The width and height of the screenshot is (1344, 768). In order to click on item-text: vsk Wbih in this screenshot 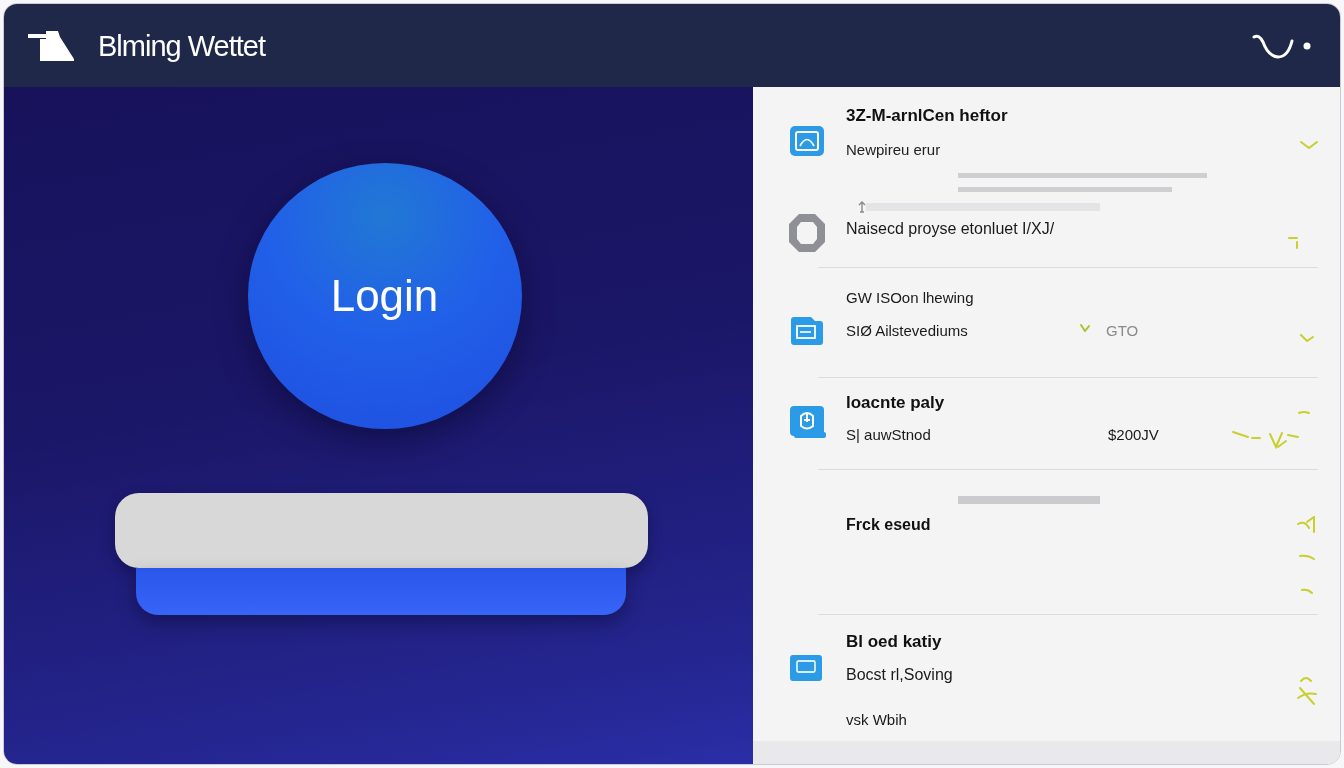, I will do `click(877, 720)`.